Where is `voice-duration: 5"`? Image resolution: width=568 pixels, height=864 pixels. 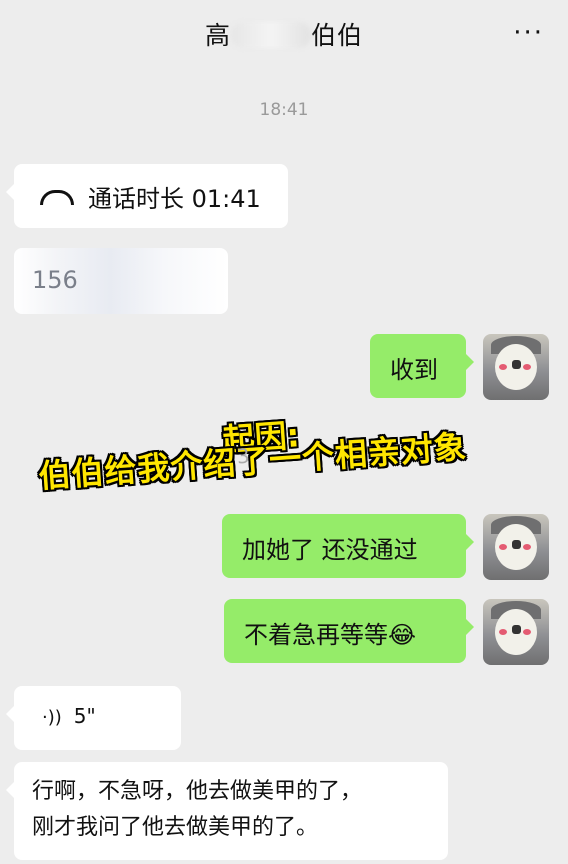
voice-duration: 5" is located at coordinates (84, 716).